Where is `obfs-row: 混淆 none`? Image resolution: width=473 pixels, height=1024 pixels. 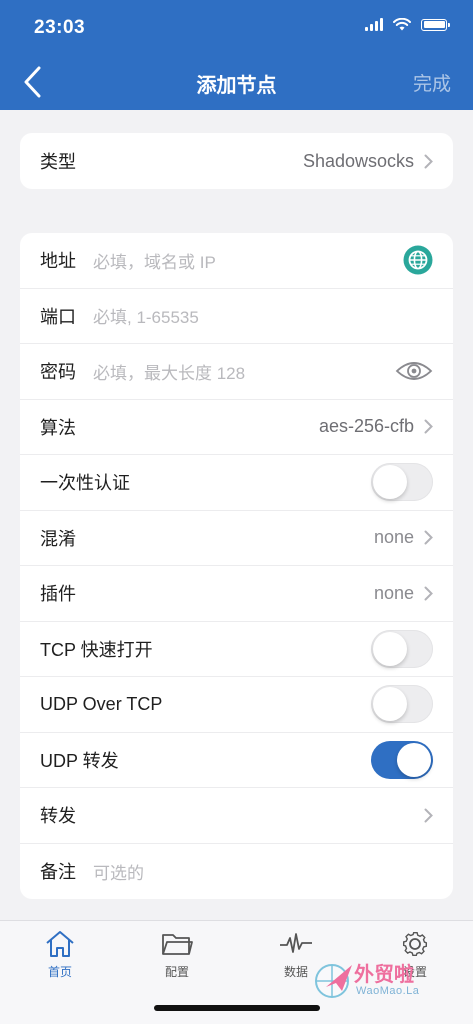 obfs-row: 混淆 none is located at coordinates (236, 538).